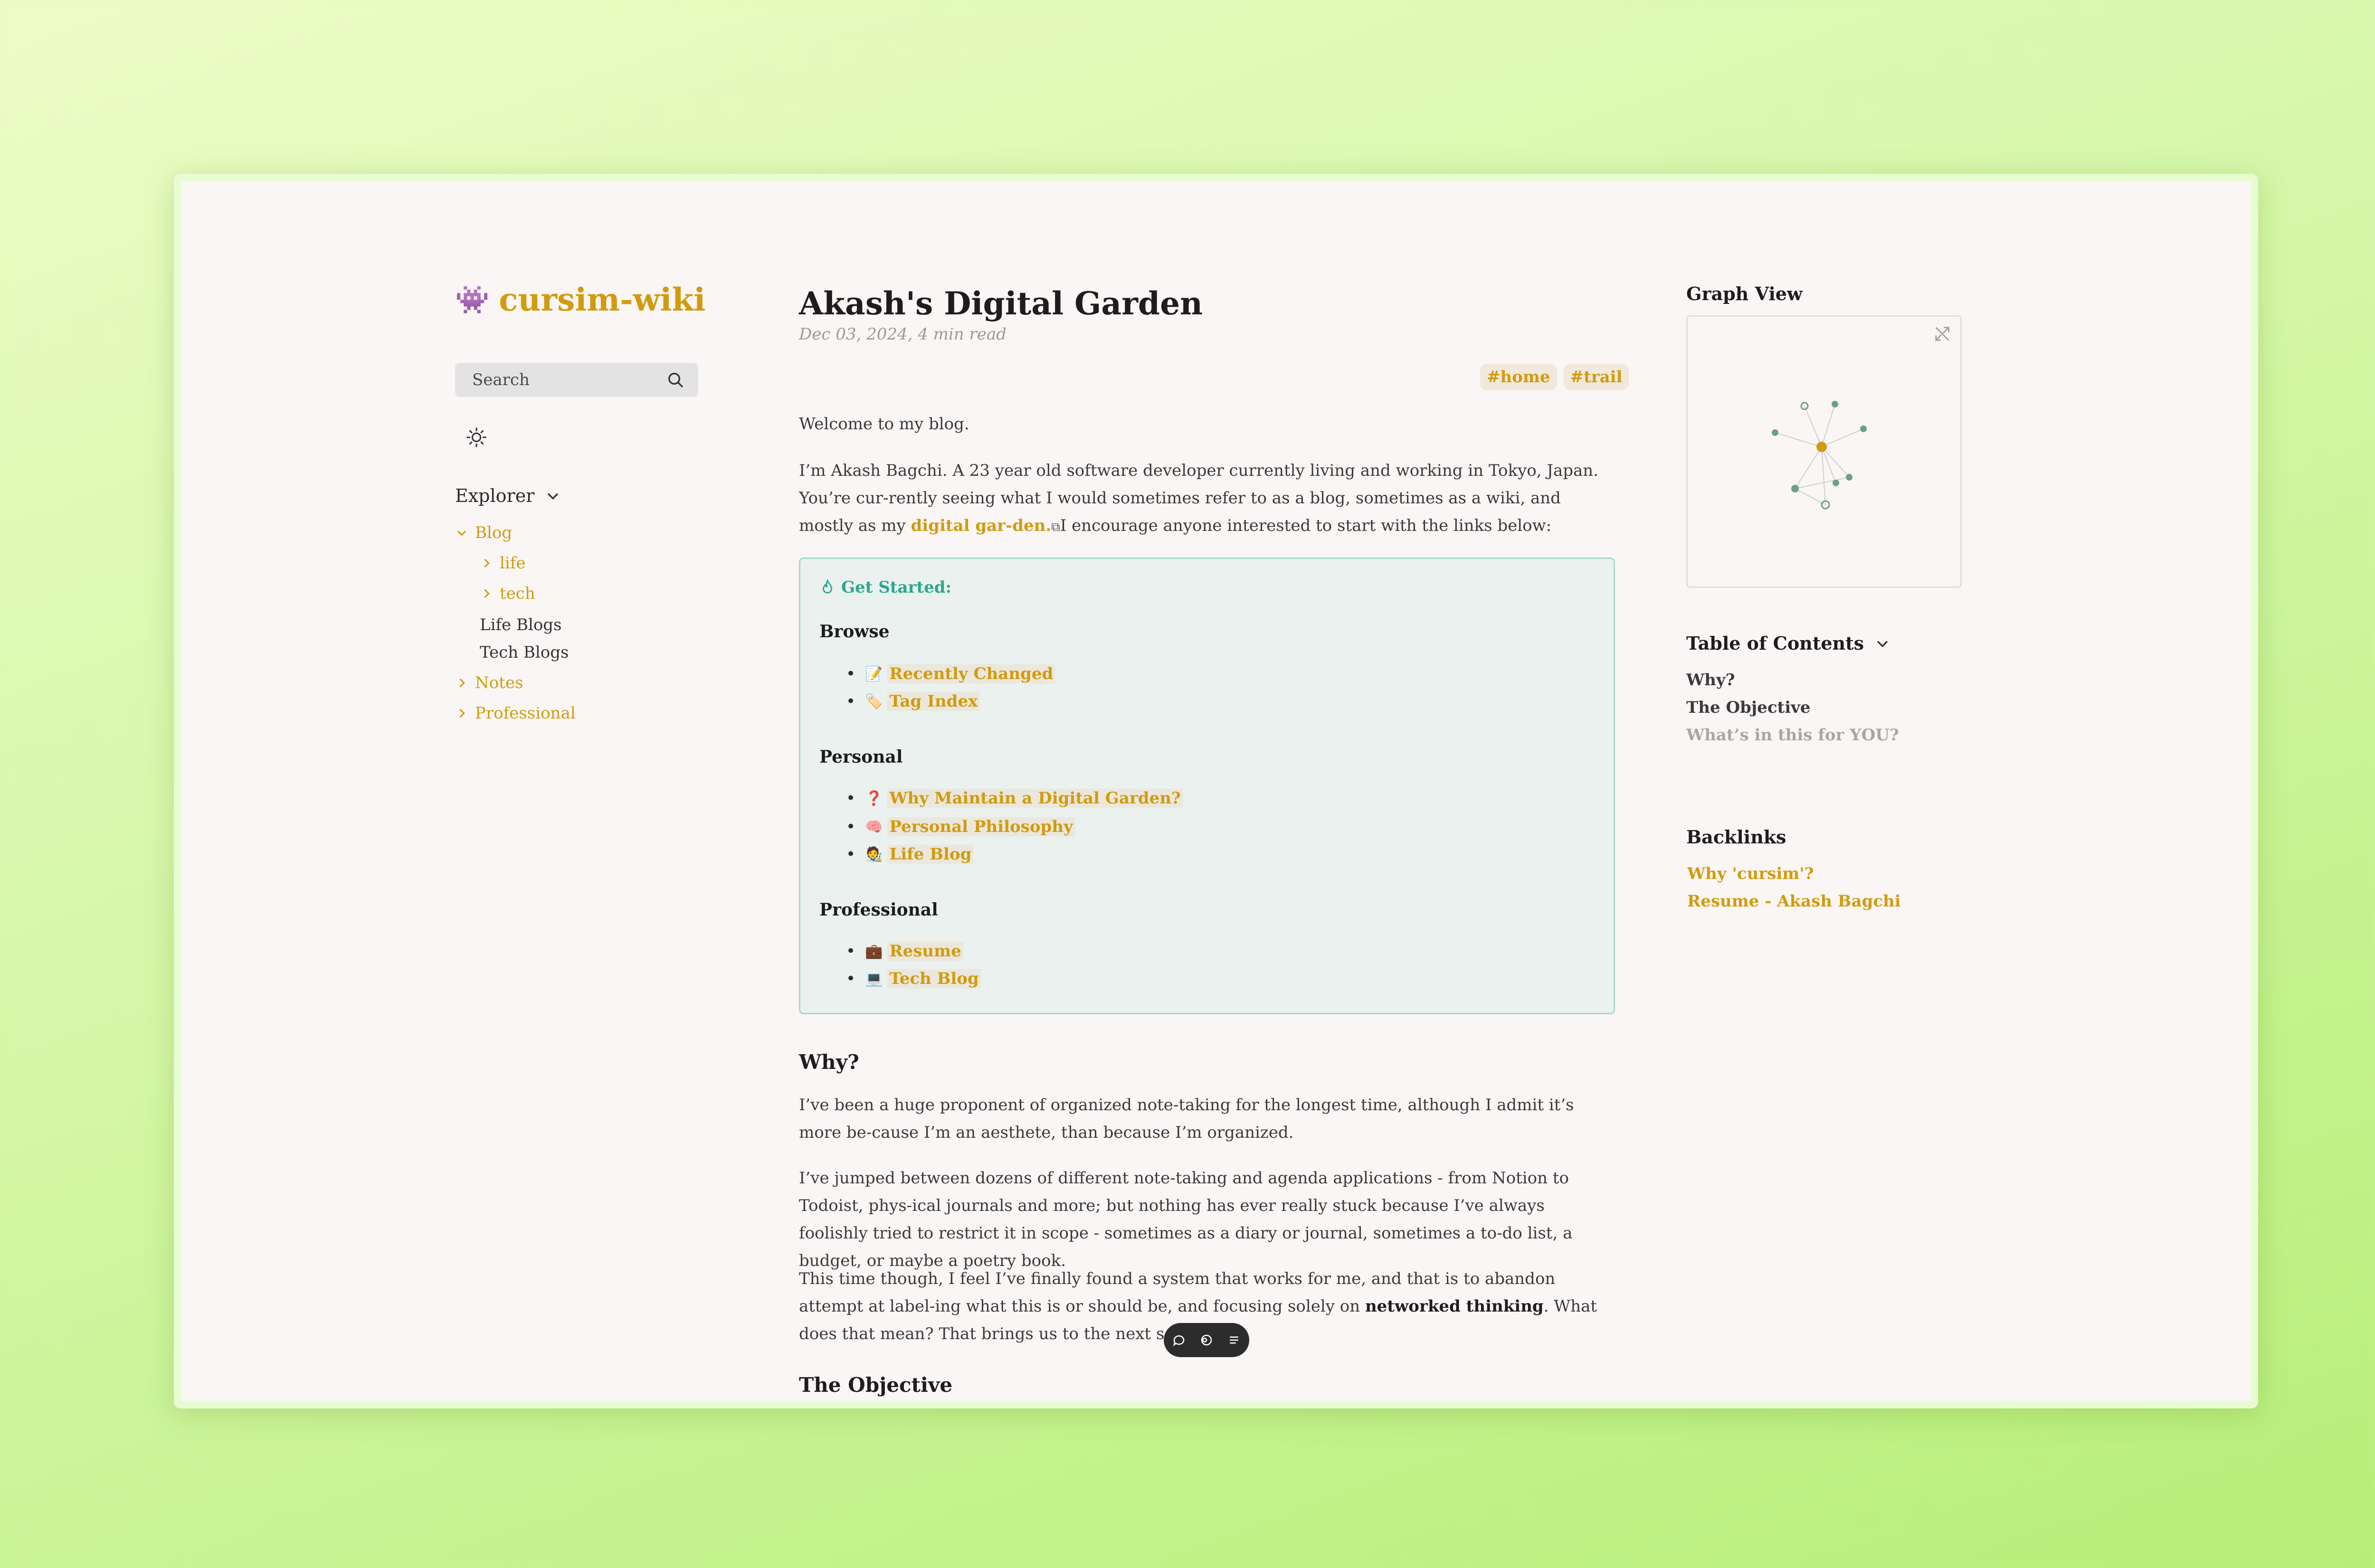  What do you see at coordinates (874, 701) in the screenshot?
I see `tag-icon: 🏷️` at bounding box center [874, 701].